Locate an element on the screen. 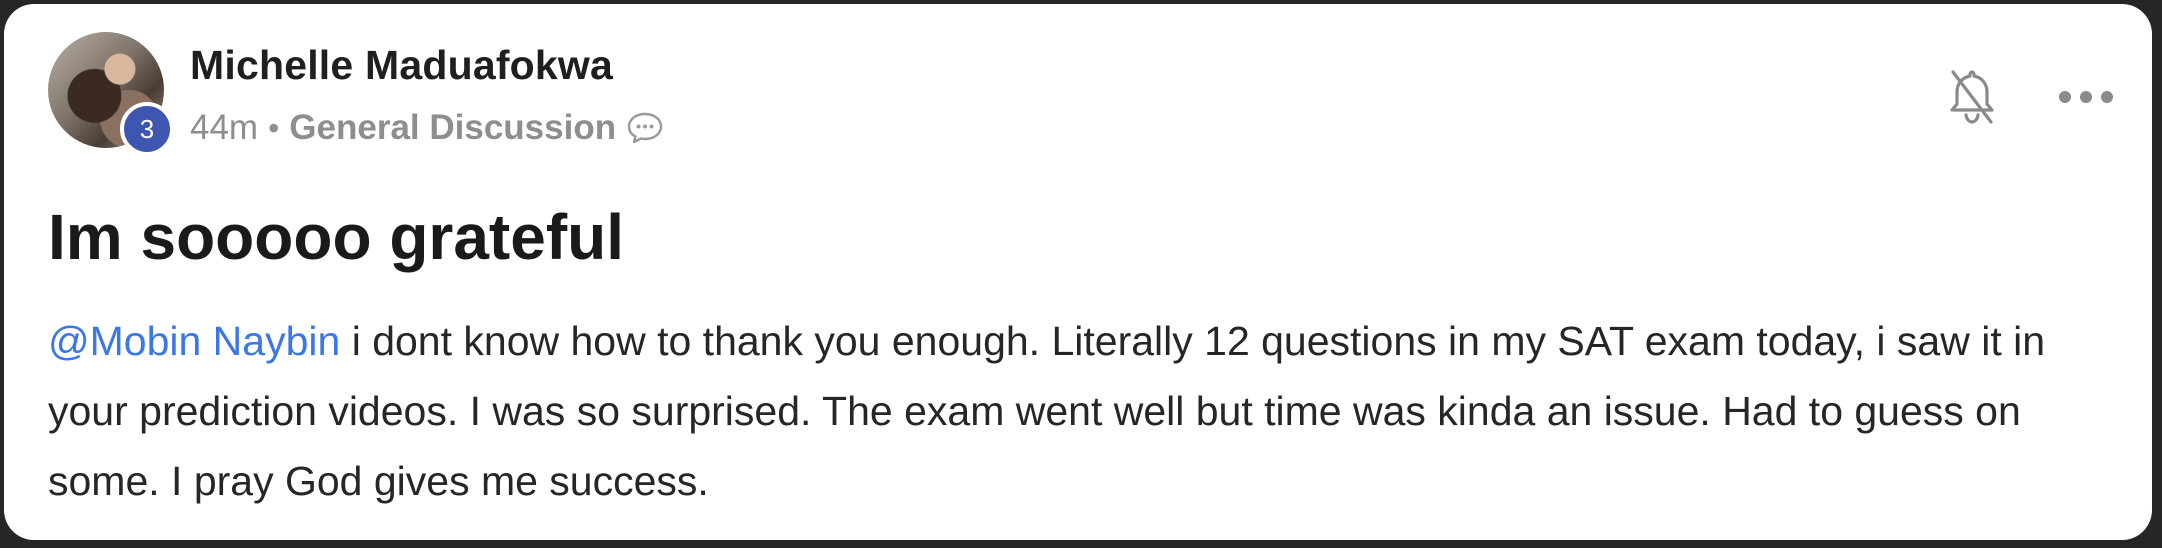  post-meta: 44m • General Discussion is located at coordinates (427, 128).